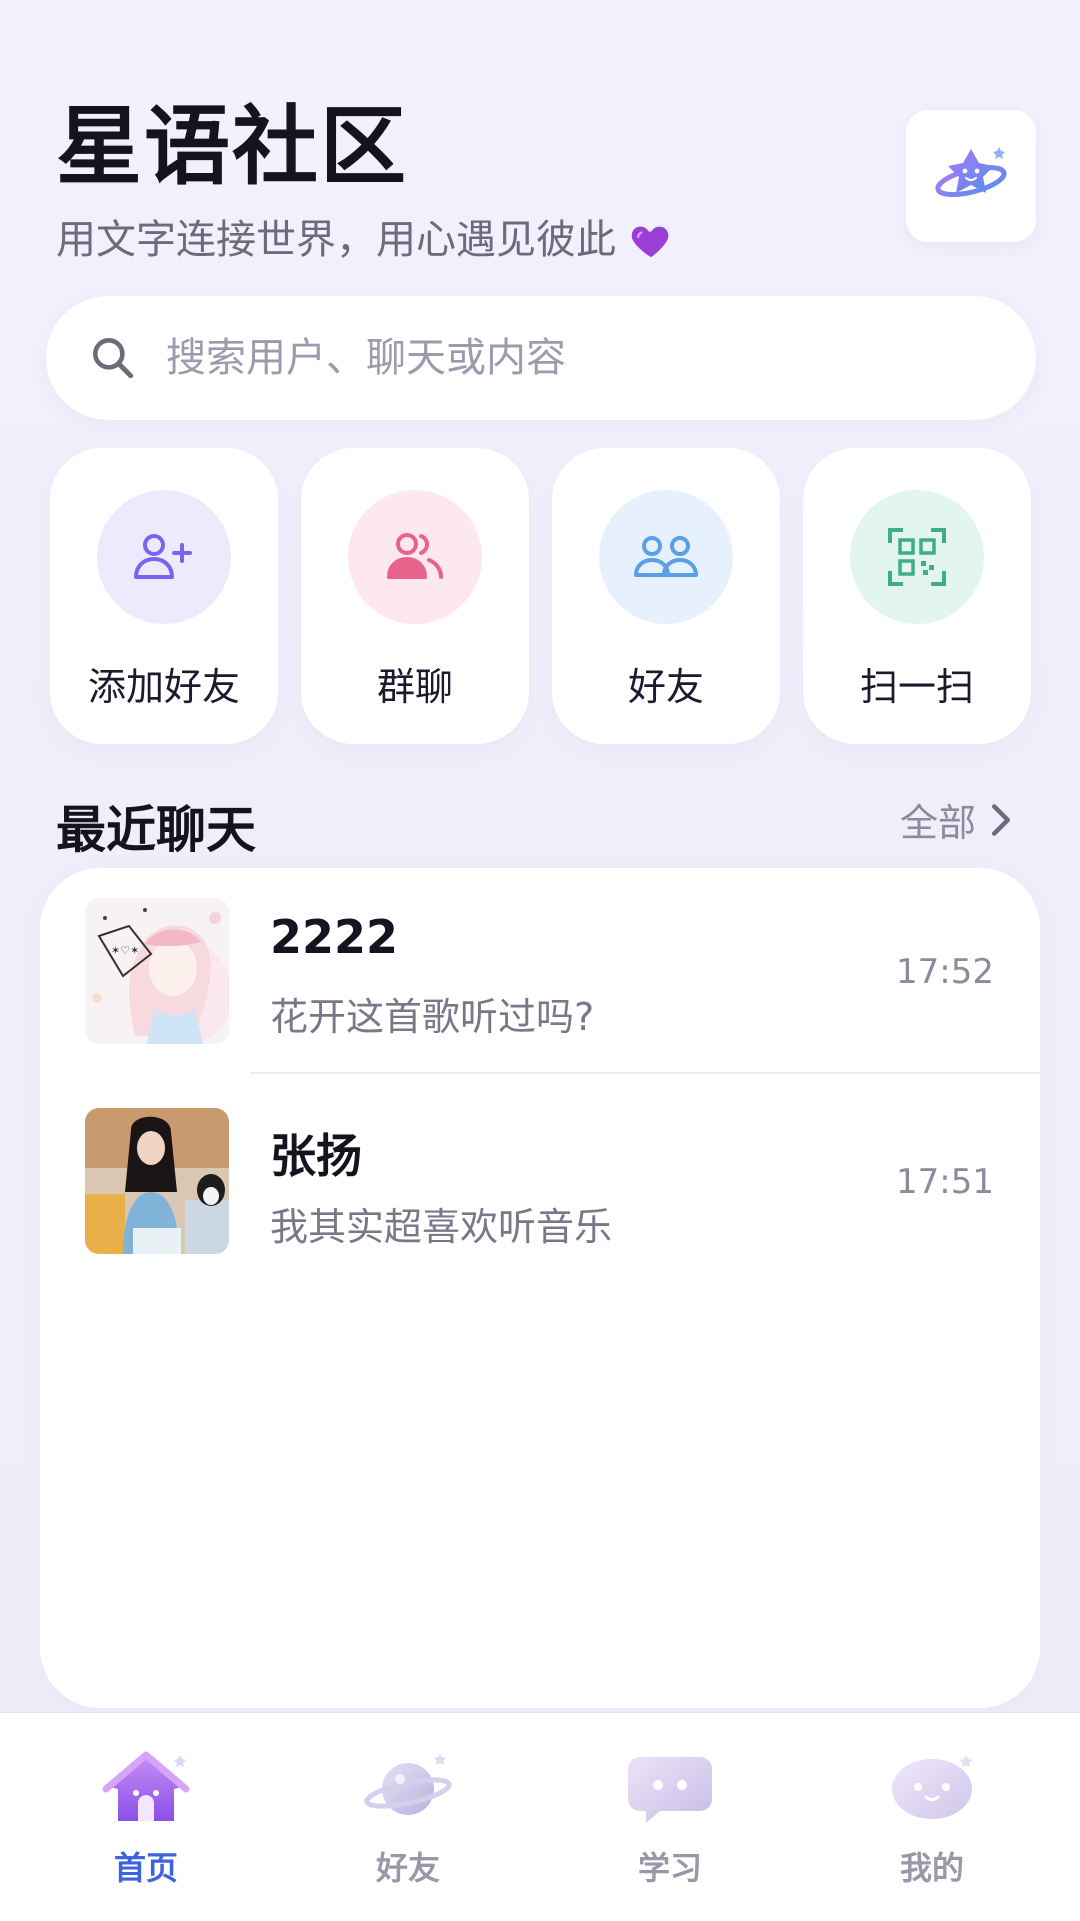 This screenshot has height=1921, width=1080. What do you see at coordinates (414, 687) in the screenshot?
I see `group-chat-label: 群聊` at bounding box center [414, 687].